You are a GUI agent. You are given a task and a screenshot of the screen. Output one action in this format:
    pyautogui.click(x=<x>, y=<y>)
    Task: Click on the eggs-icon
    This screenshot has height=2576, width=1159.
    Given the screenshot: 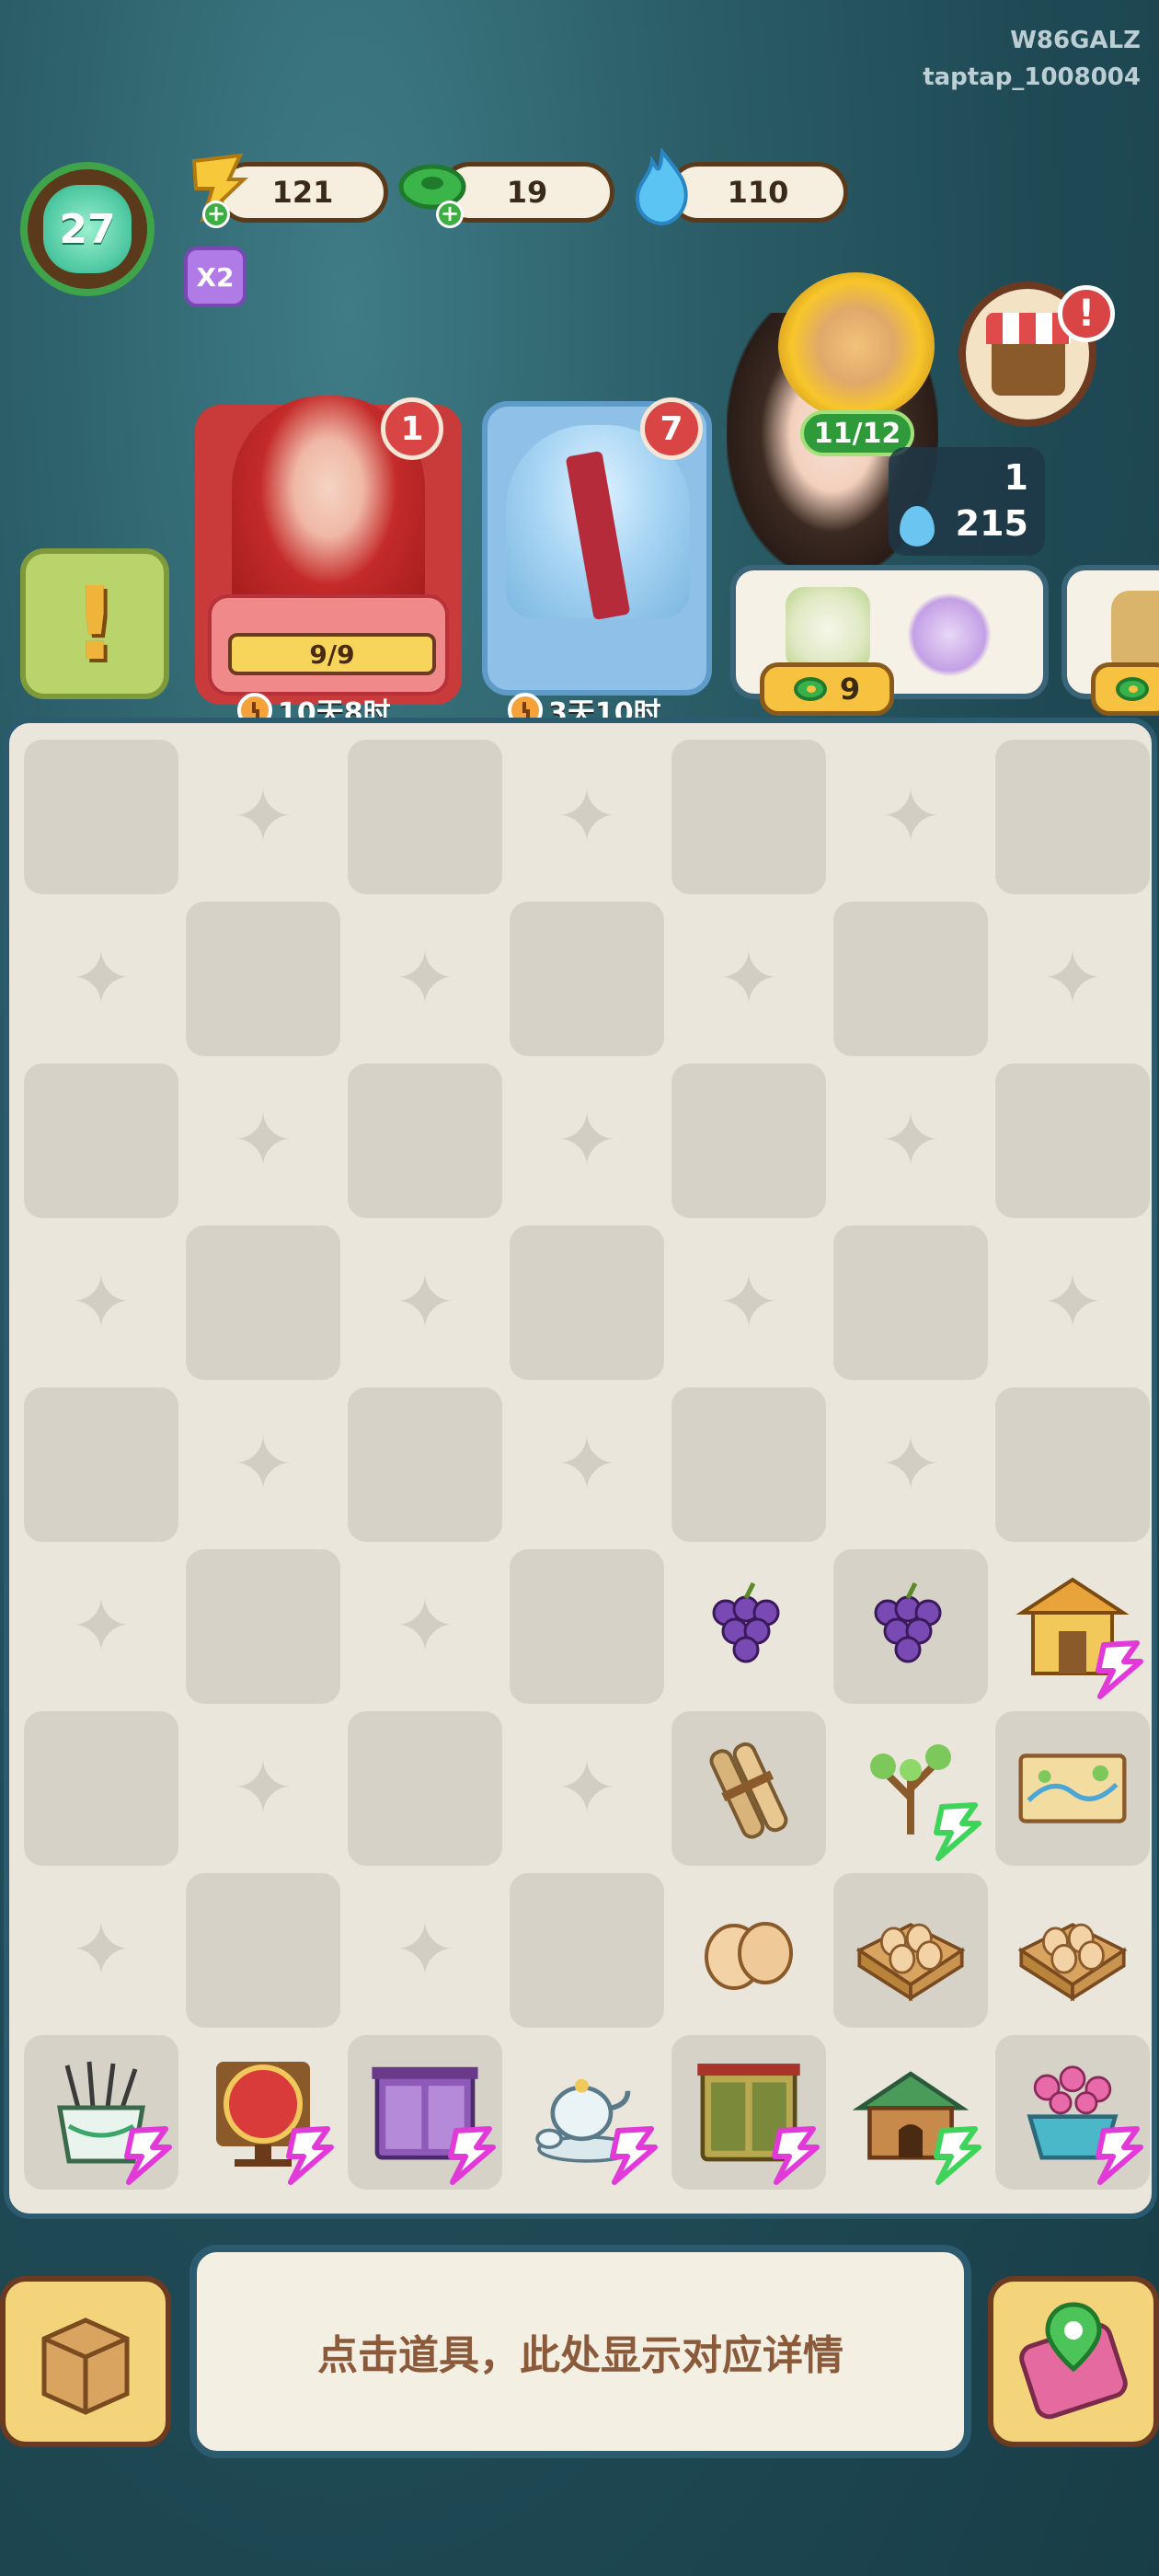 What is the action you would take?
    pyautogui.click(x=749, y=1951)
    